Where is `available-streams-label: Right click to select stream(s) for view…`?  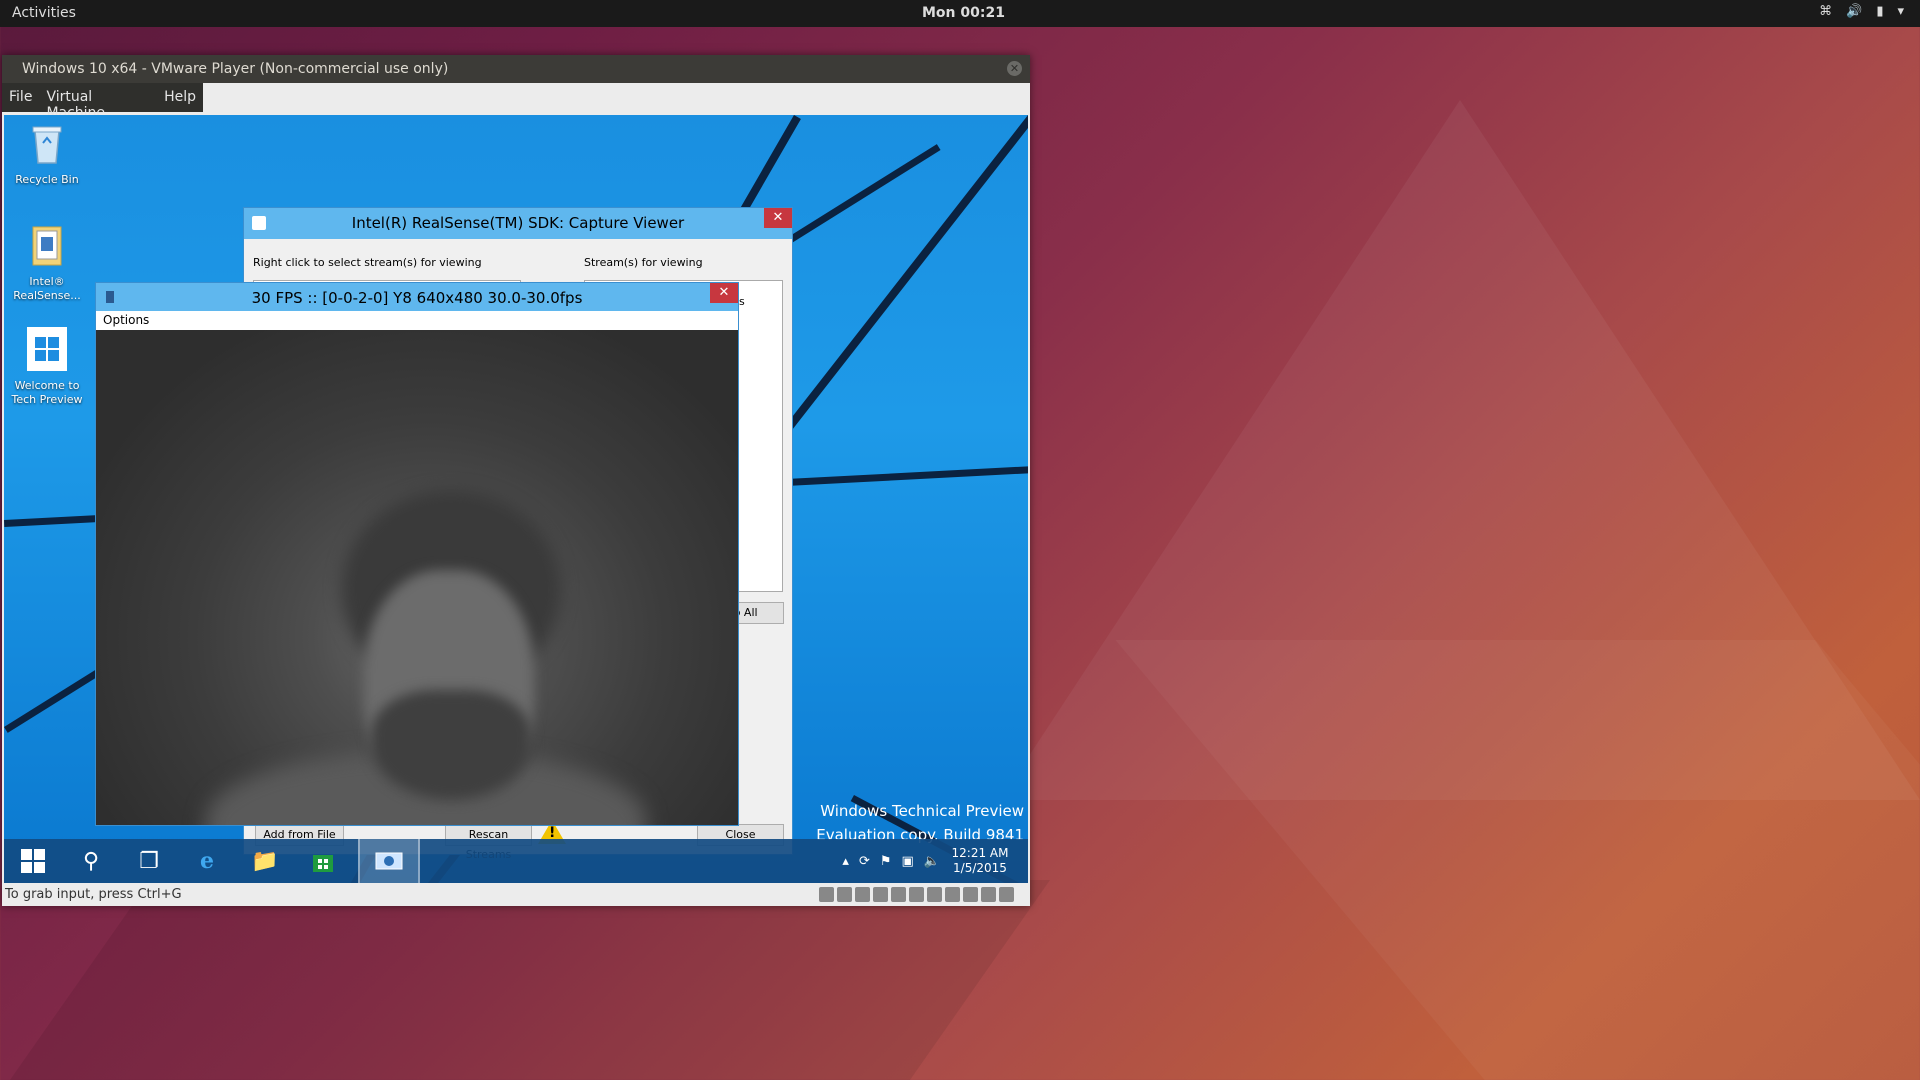
available-streams-label: Right click to select stream(s) for view… is located at coordinates (367, 262).